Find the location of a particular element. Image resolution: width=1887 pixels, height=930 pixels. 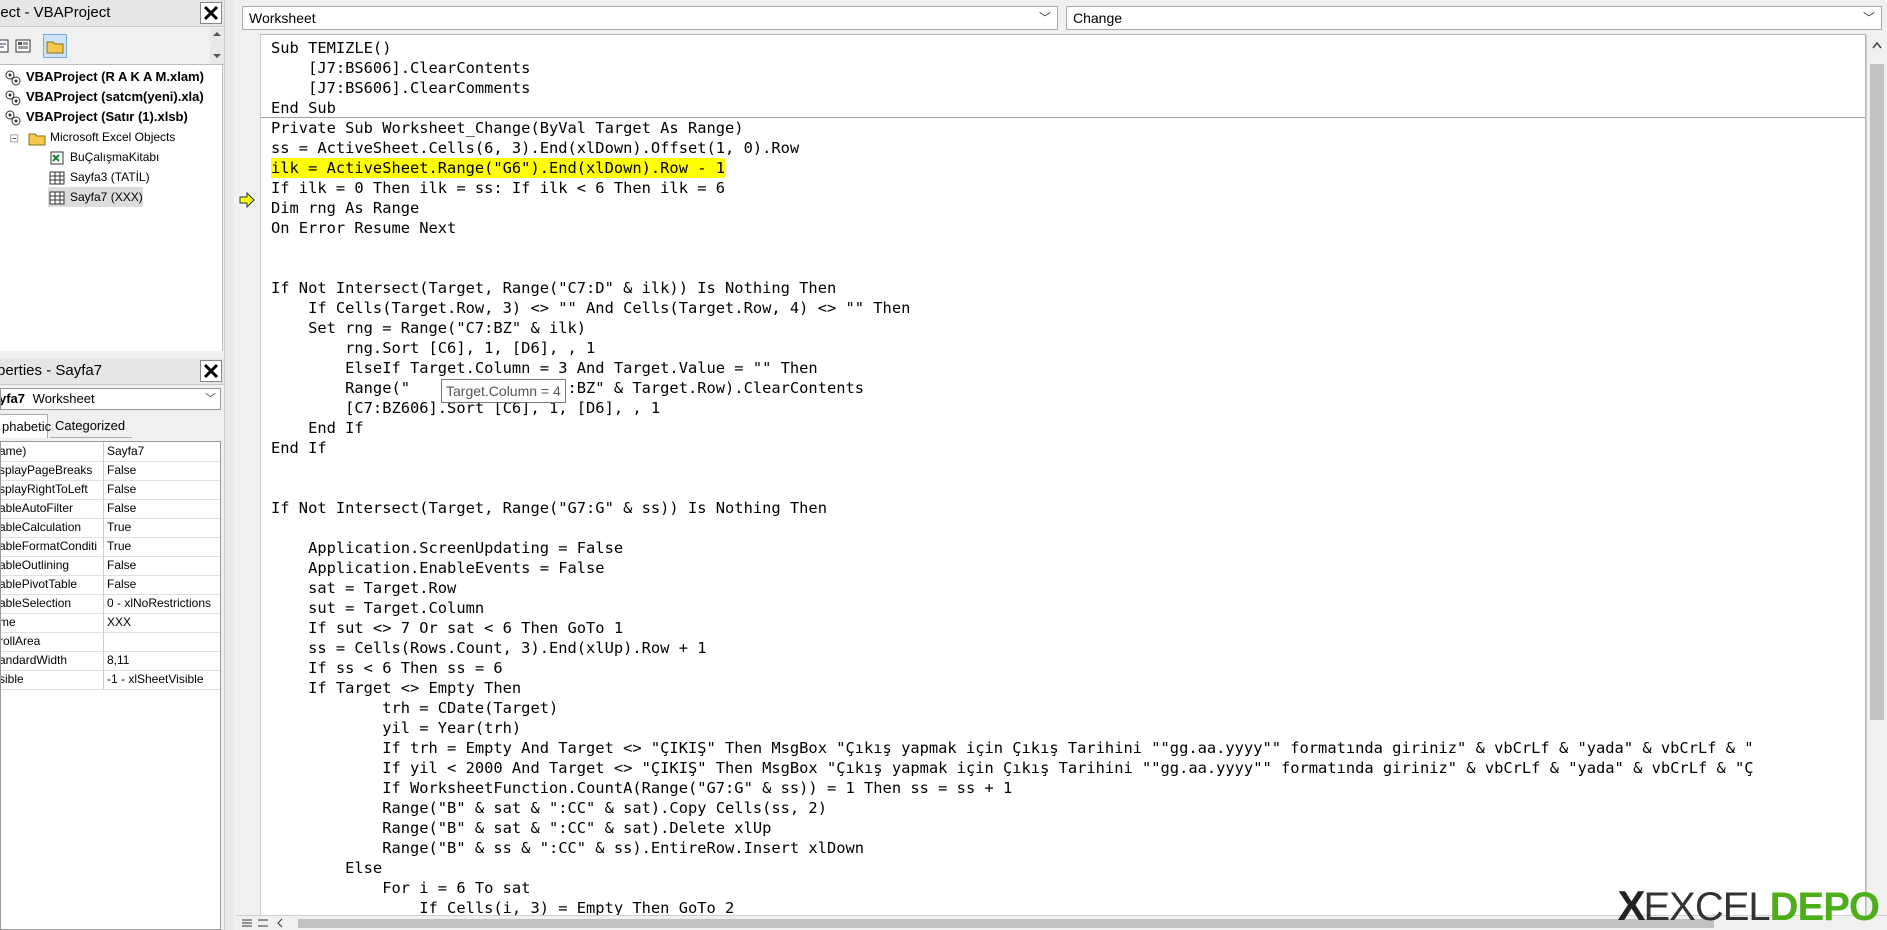

property-row: splayPageBreaks False is located at coordinates (110, 471).